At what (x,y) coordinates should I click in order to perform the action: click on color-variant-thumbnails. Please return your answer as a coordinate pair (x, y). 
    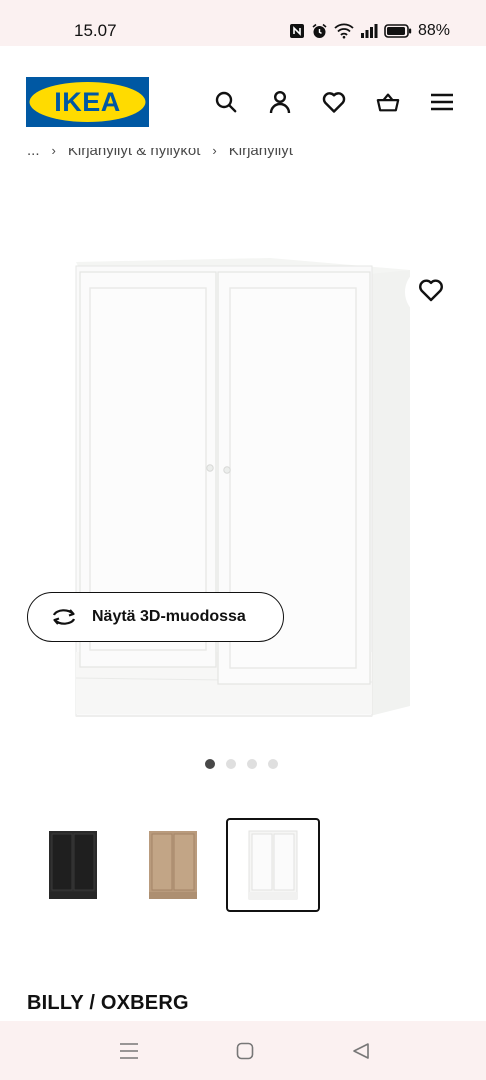
    Looking at the image, I should click on (173, 865).